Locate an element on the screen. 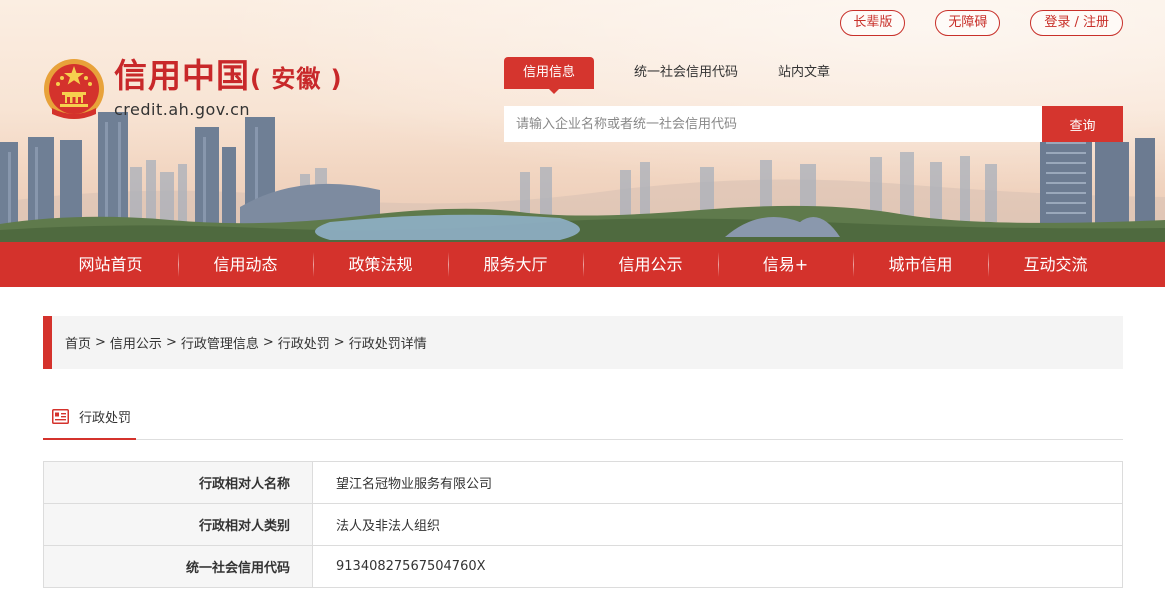  search-tab-label: 信用信息 is located at coordinates (548, 72).